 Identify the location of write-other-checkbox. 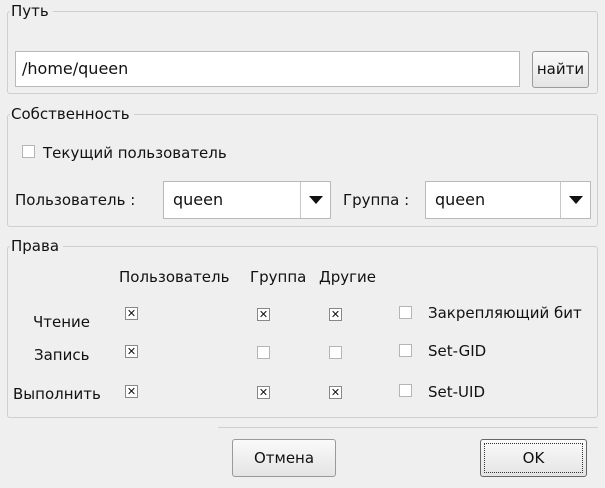
(335, 352).